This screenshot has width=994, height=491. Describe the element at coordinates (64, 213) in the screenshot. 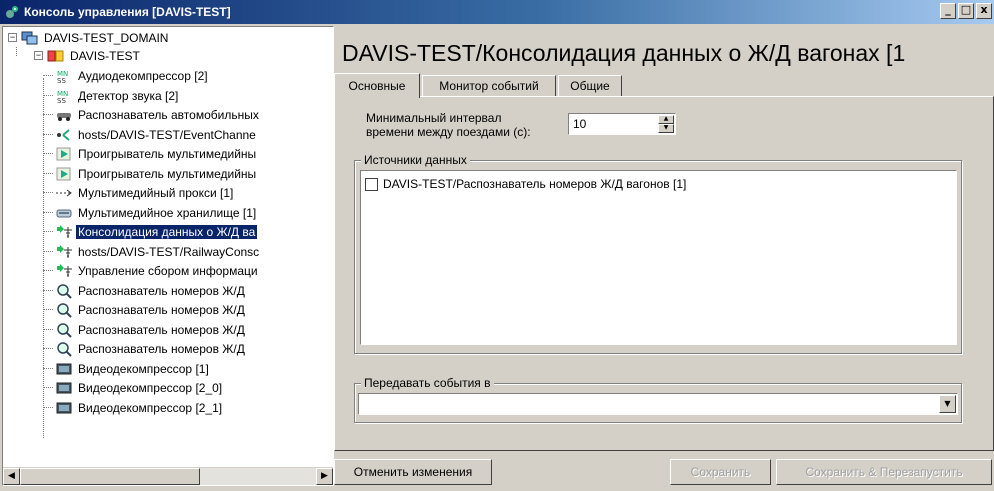

I see `media-storage-icon` at that location.